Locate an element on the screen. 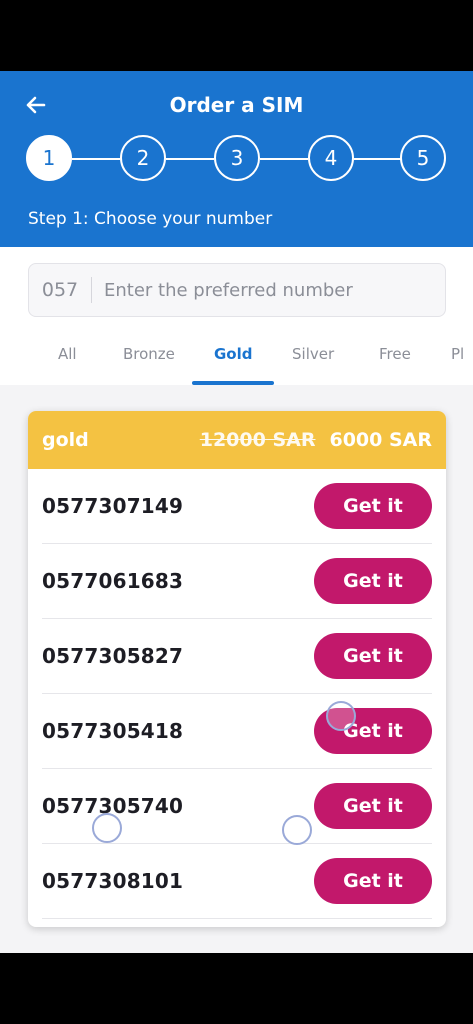 The width and height of the screenshot is (473, 1024). tab-silver: Silver is located at coordinates (313, 354).